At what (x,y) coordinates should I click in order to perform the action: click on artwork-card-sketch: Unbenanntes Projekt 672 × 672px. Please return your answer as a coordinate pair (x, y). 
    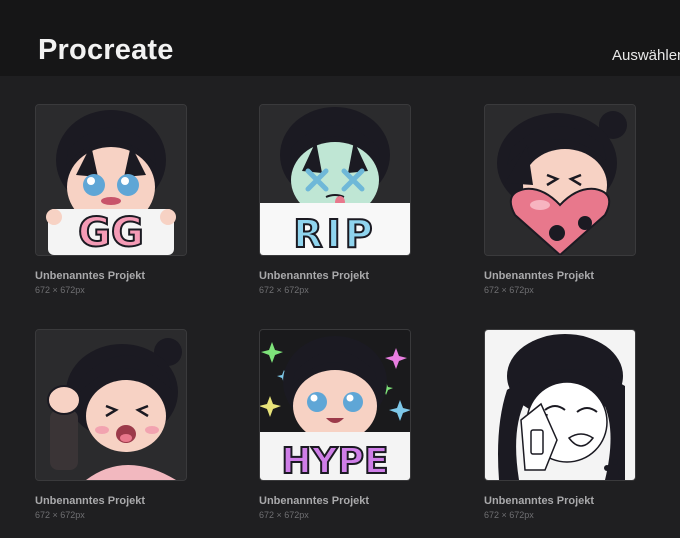
    Looking at the image, I should click on (560, 424).